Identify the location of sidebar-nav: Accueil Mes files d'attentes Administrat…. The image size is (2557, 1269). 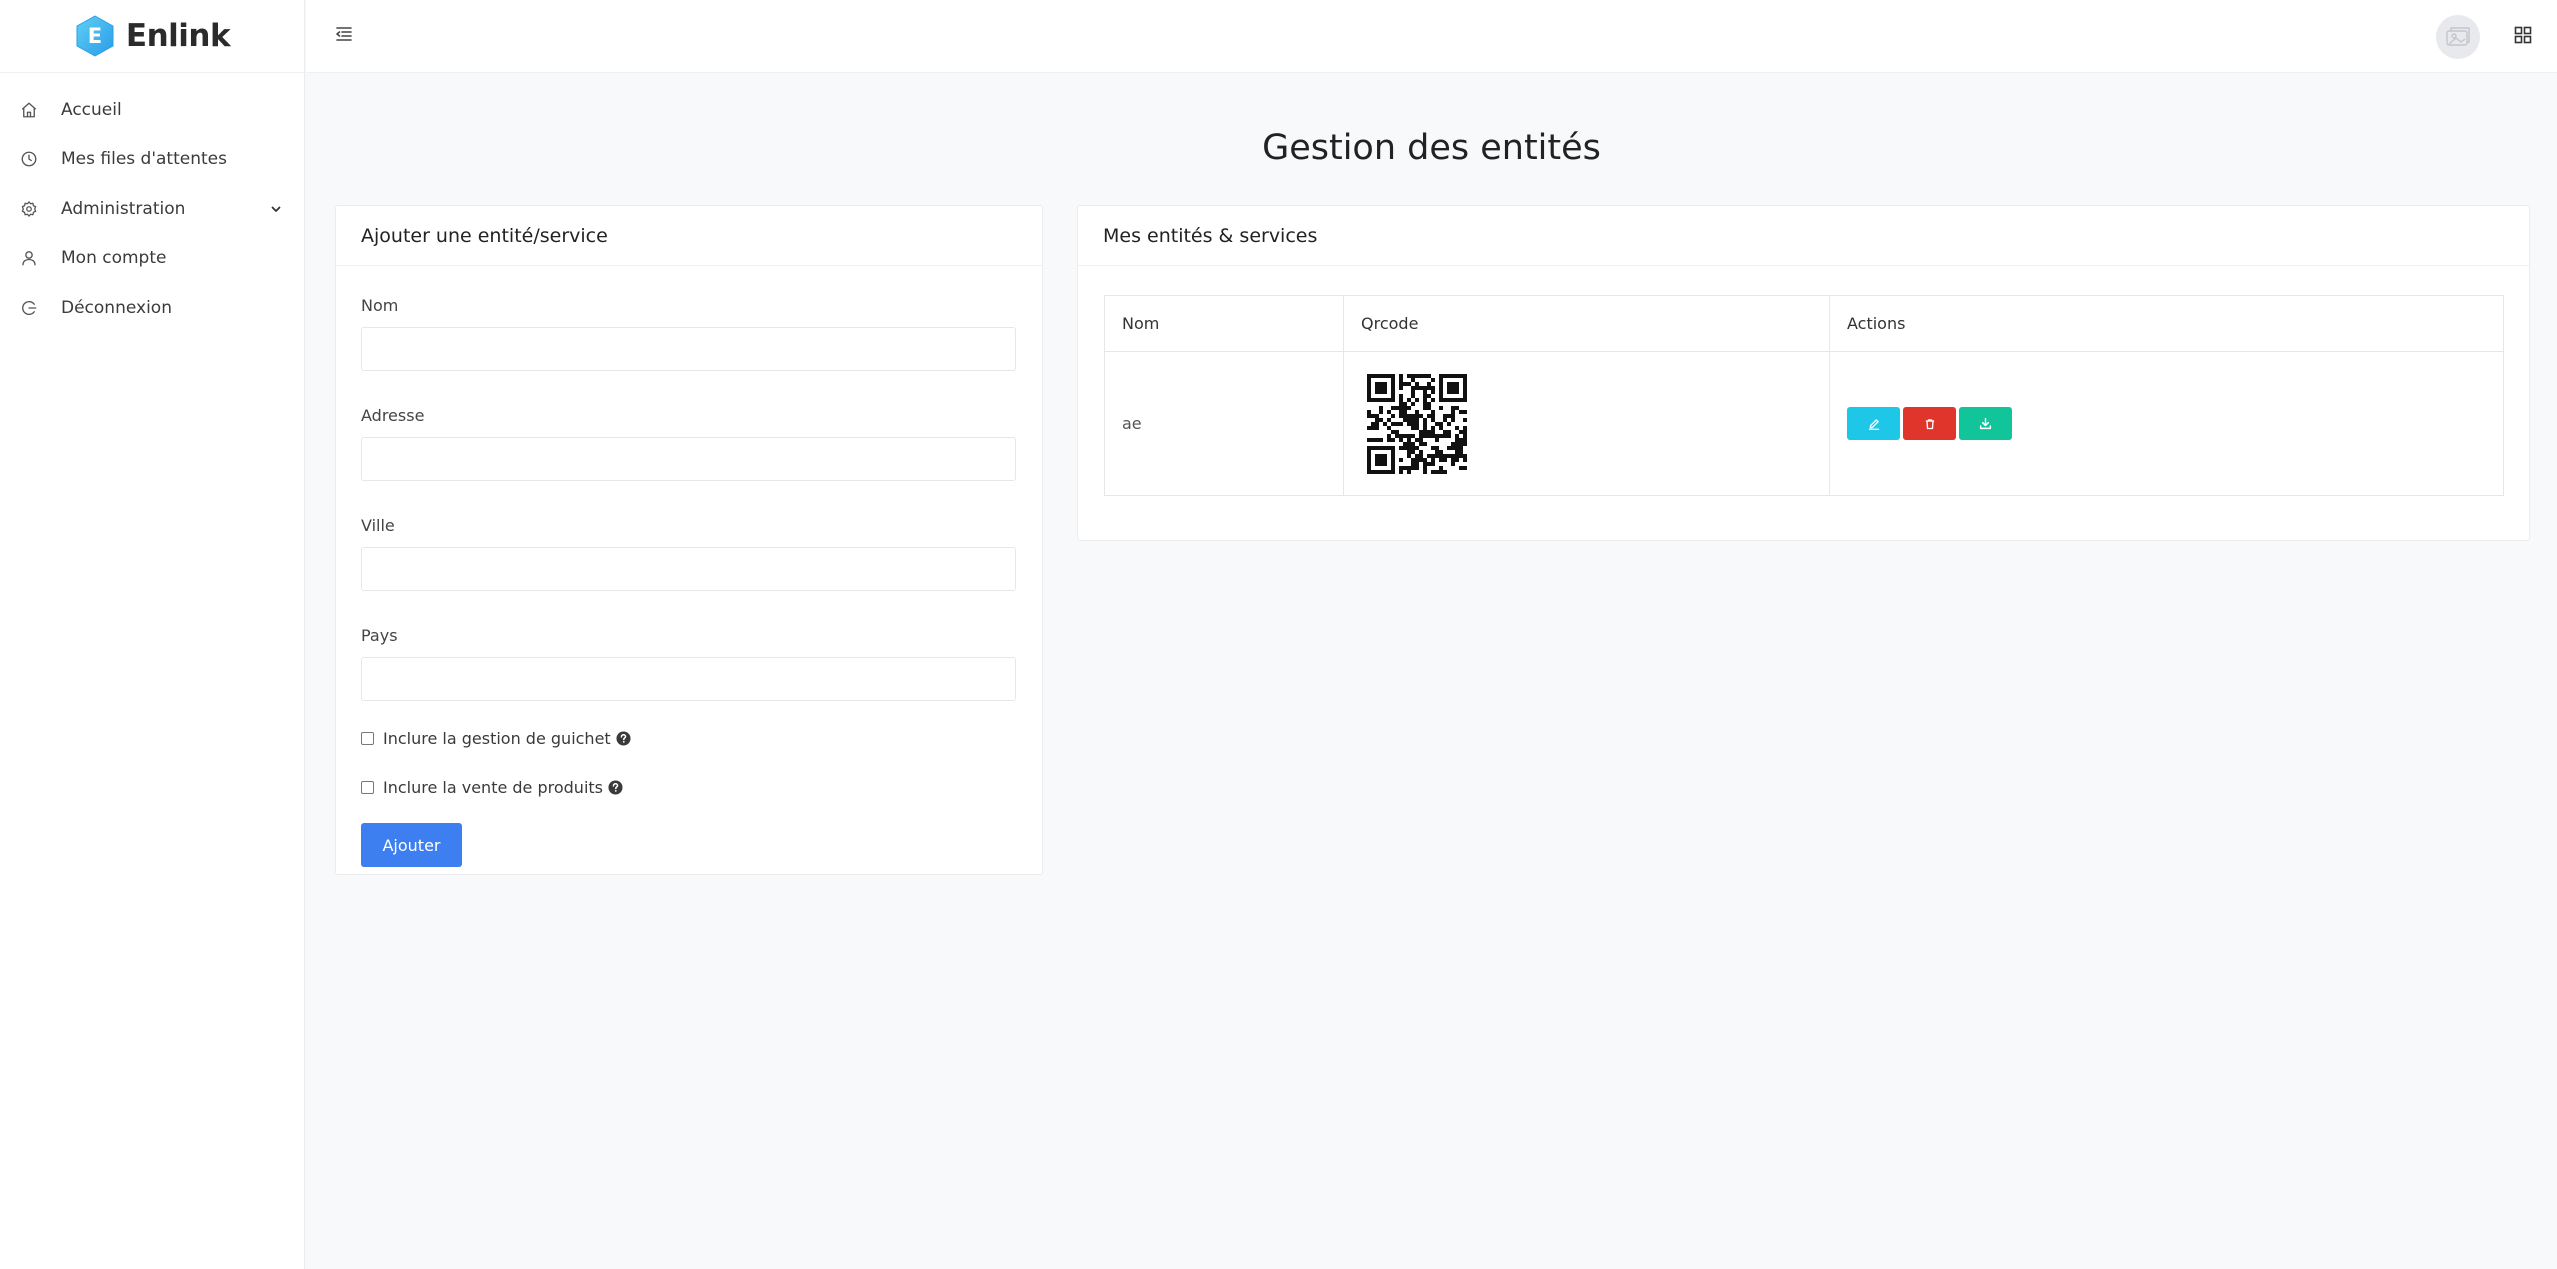
(152, 203).